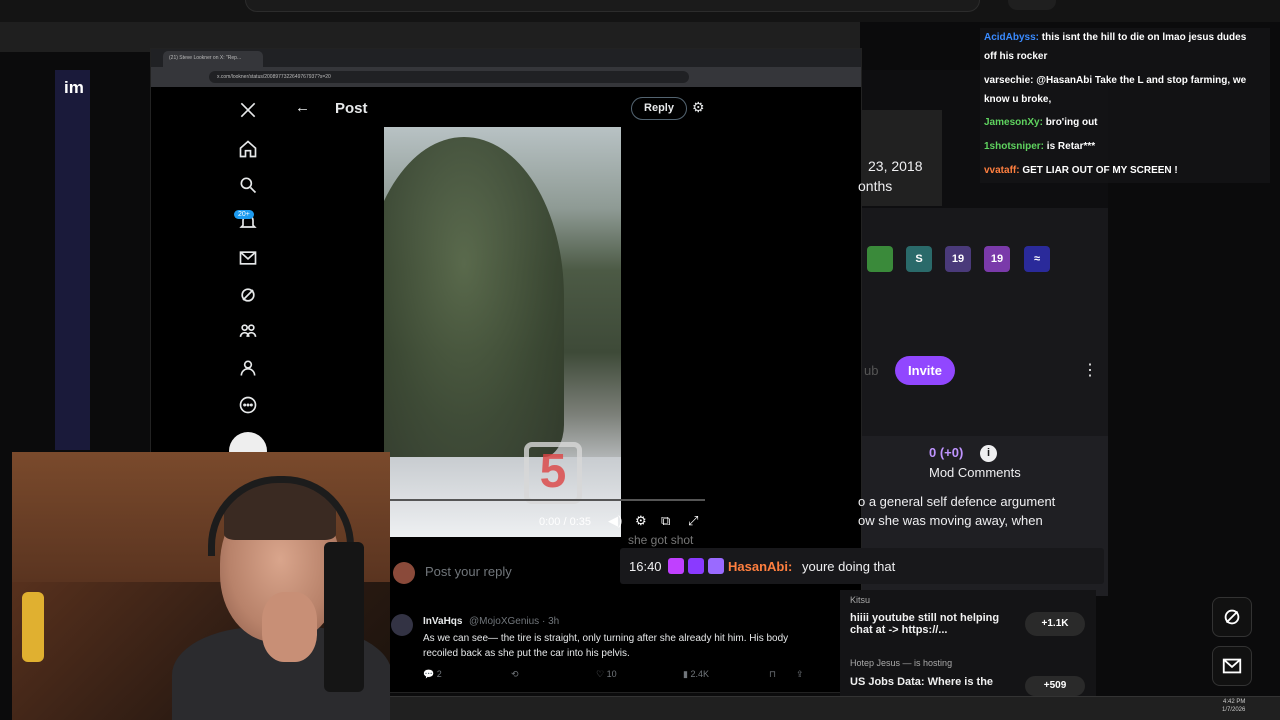 The image size is (1280, 720). Describe the element at coordinates (693, 521) in the screenshot. I see `fullscreen-icon: ⤢` at that location.